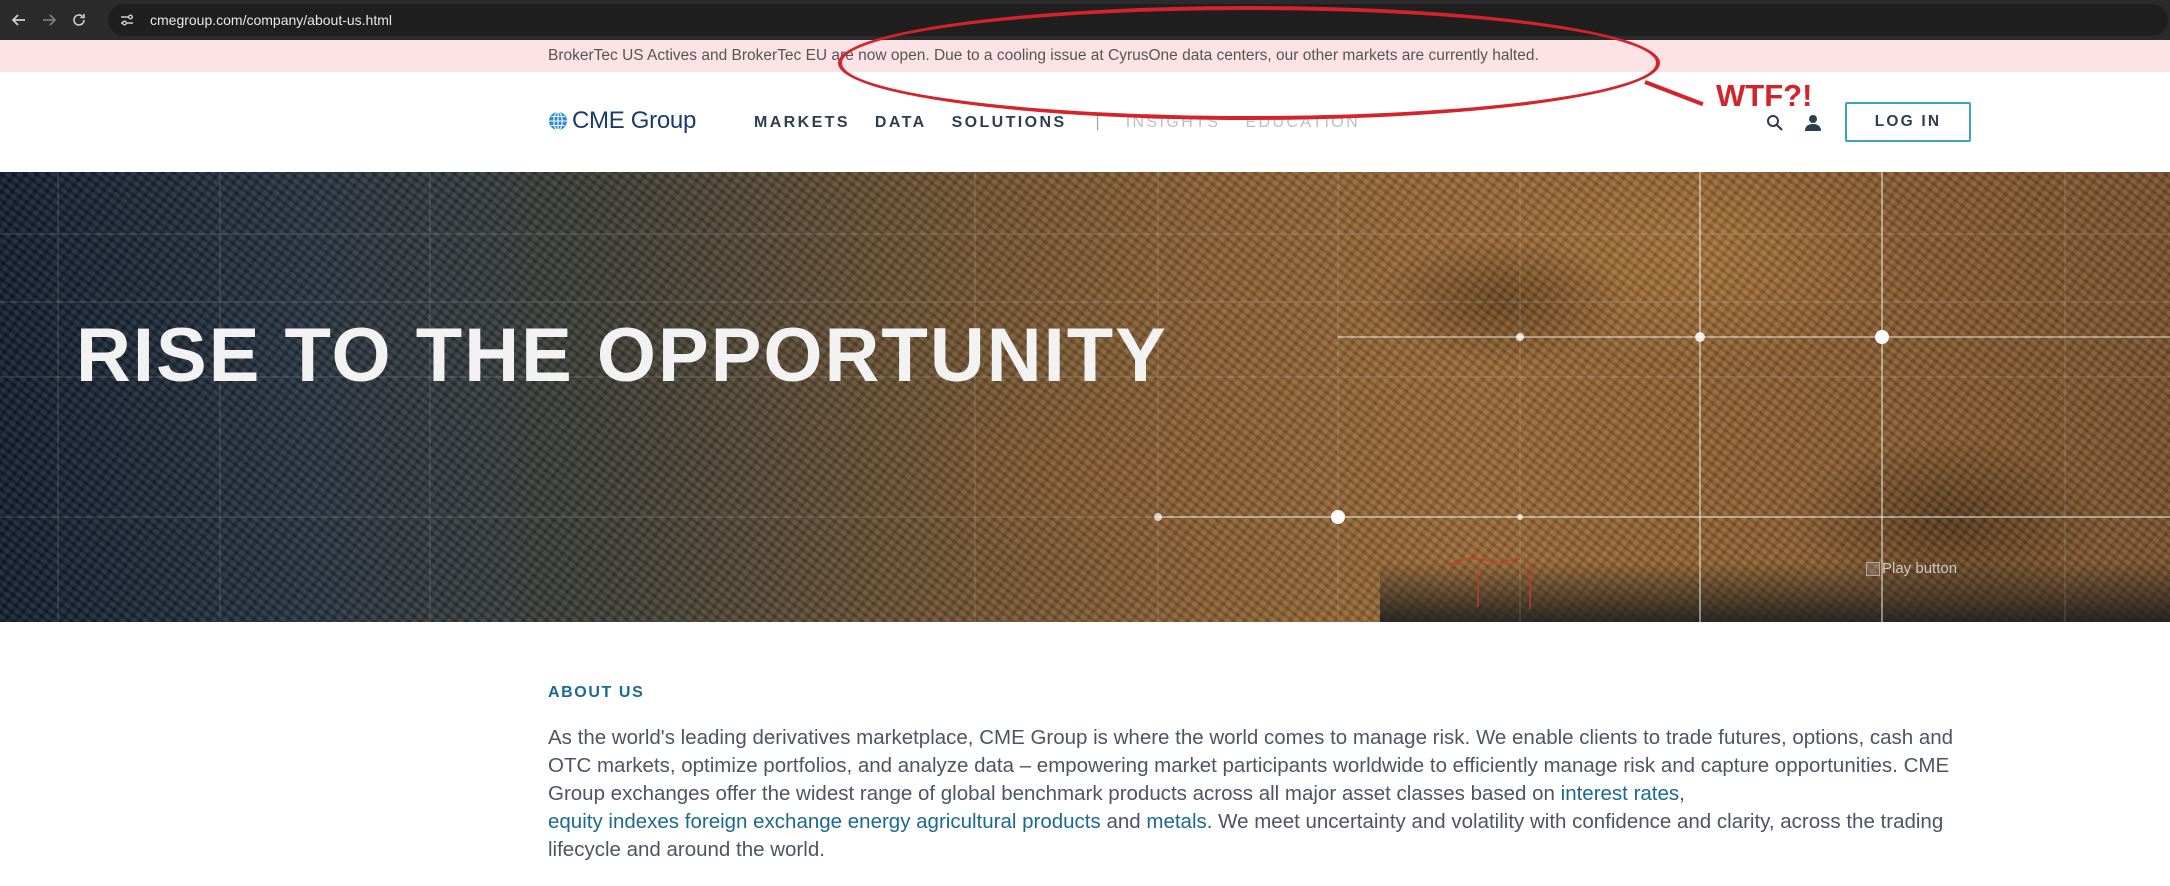 The image size is (2170, 886). I want to click on nav-solutions: SOLUTIONS, so click(1009, 123).